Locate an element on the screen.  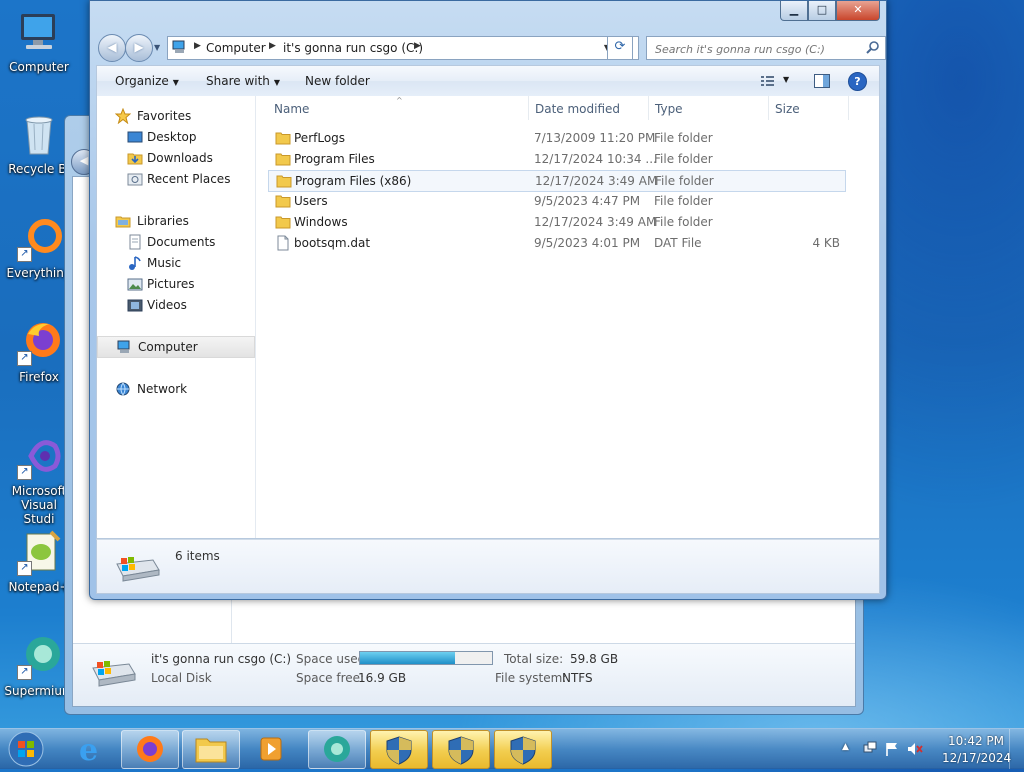
taskbar-firefox is located at coordinates (150, 749).